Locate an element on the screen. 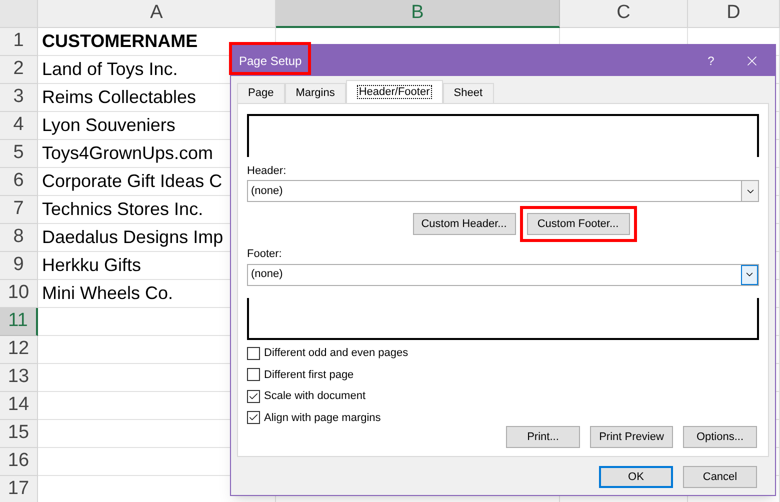  column-header: C is located at coordinates (624, 14).